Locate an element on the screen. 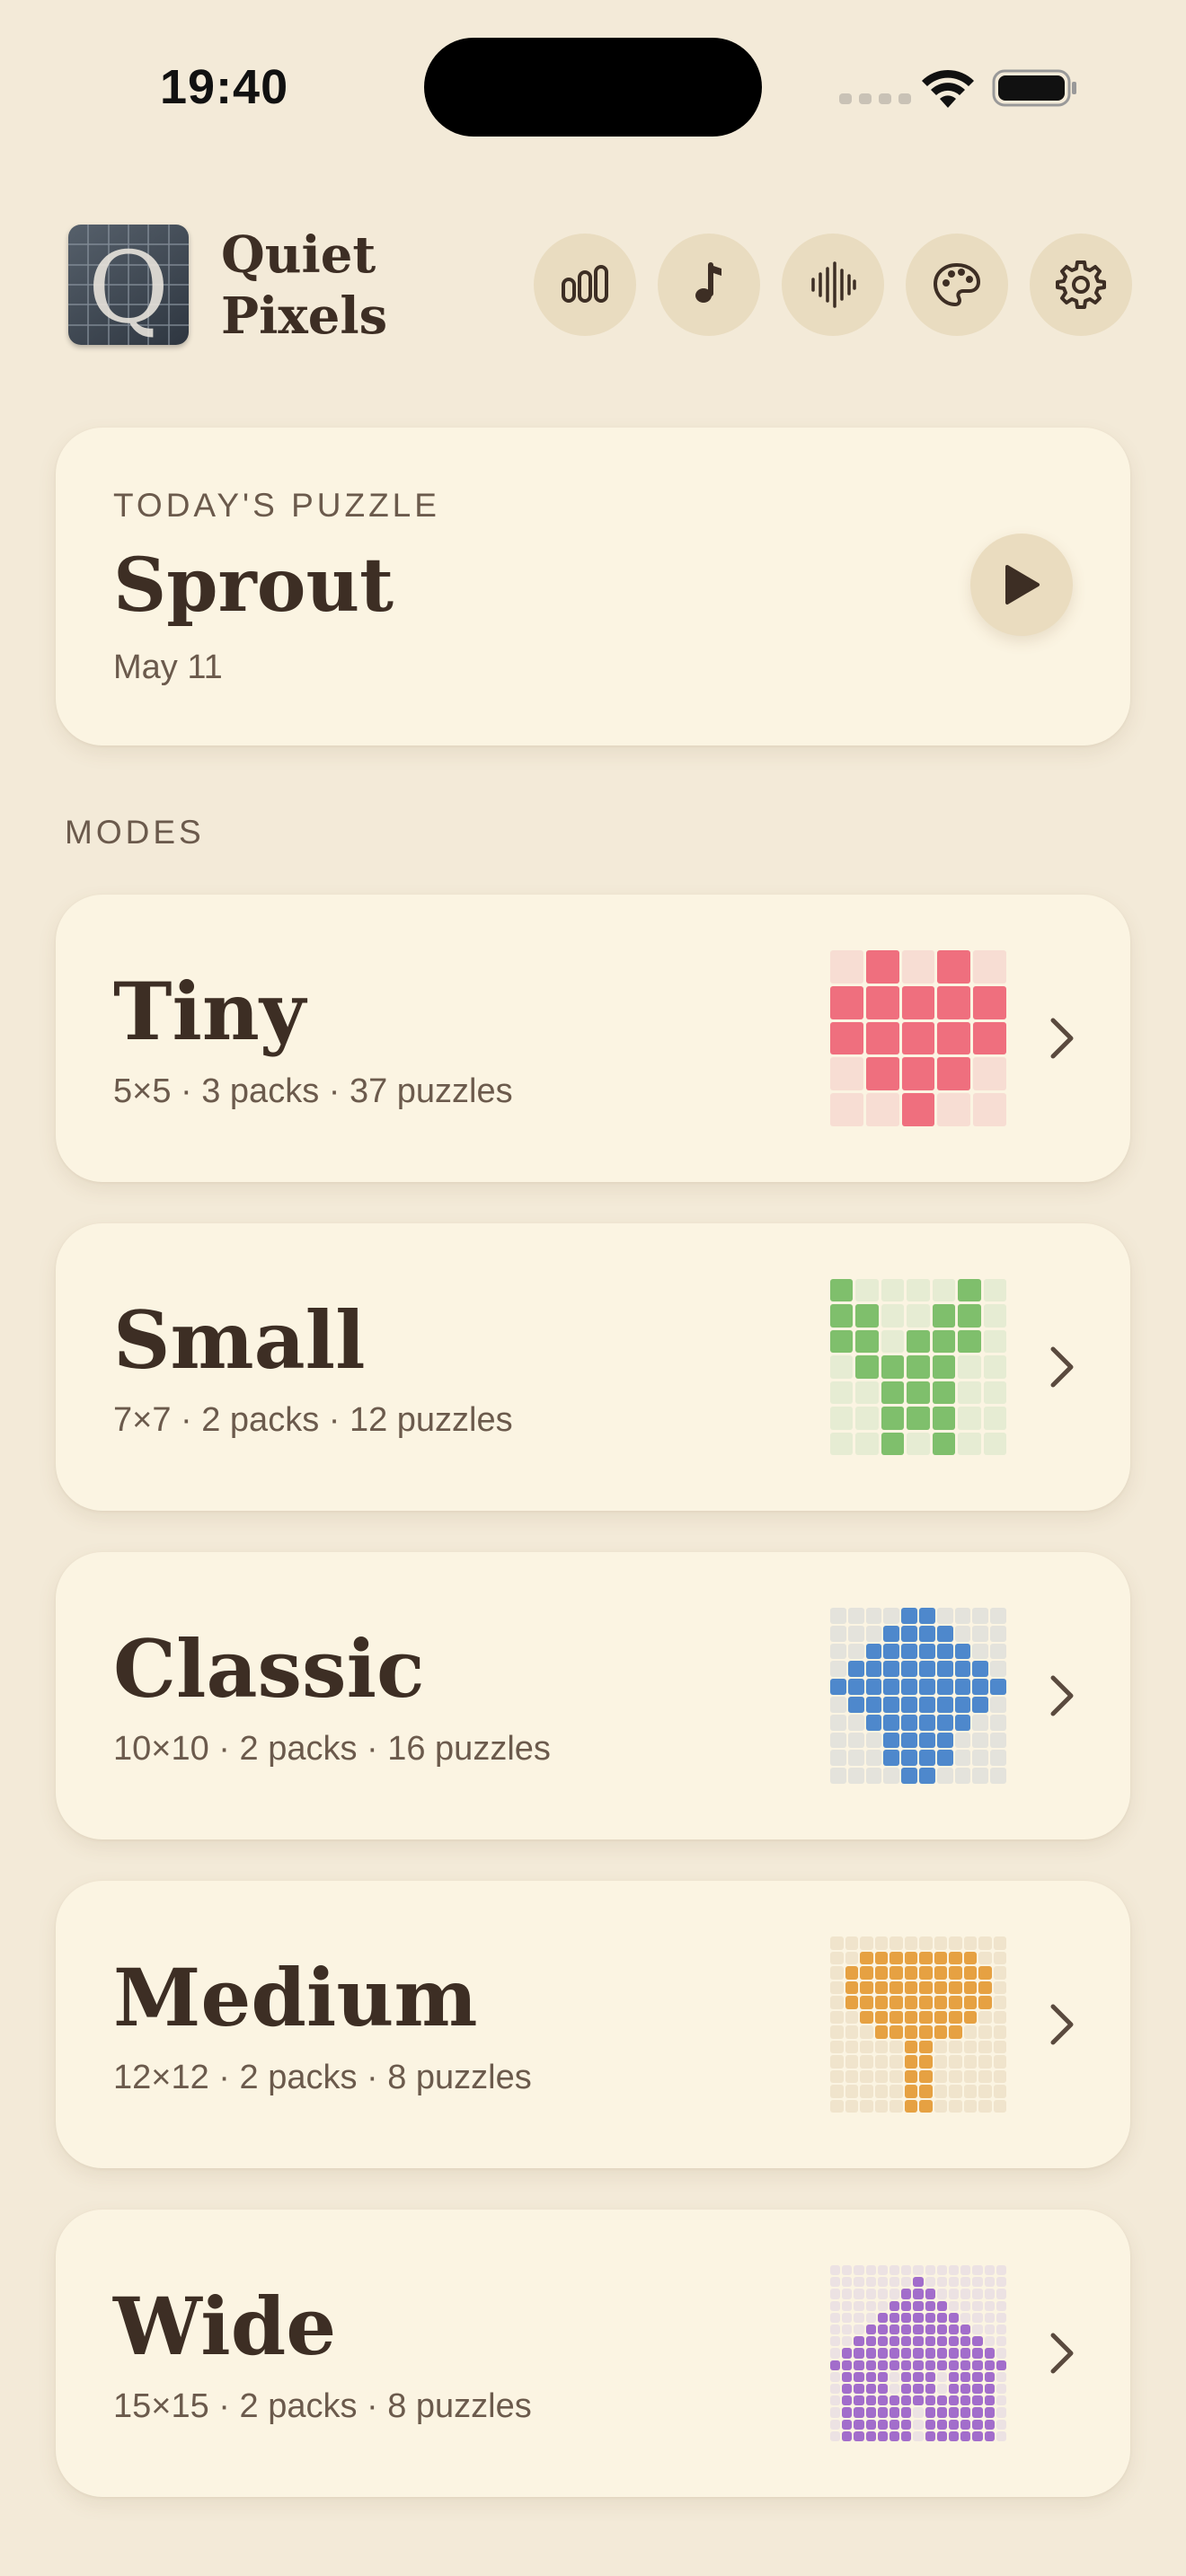 The width and height of the screenshot is (1186, 2576). theme-button is located at coordinates (957, 285).